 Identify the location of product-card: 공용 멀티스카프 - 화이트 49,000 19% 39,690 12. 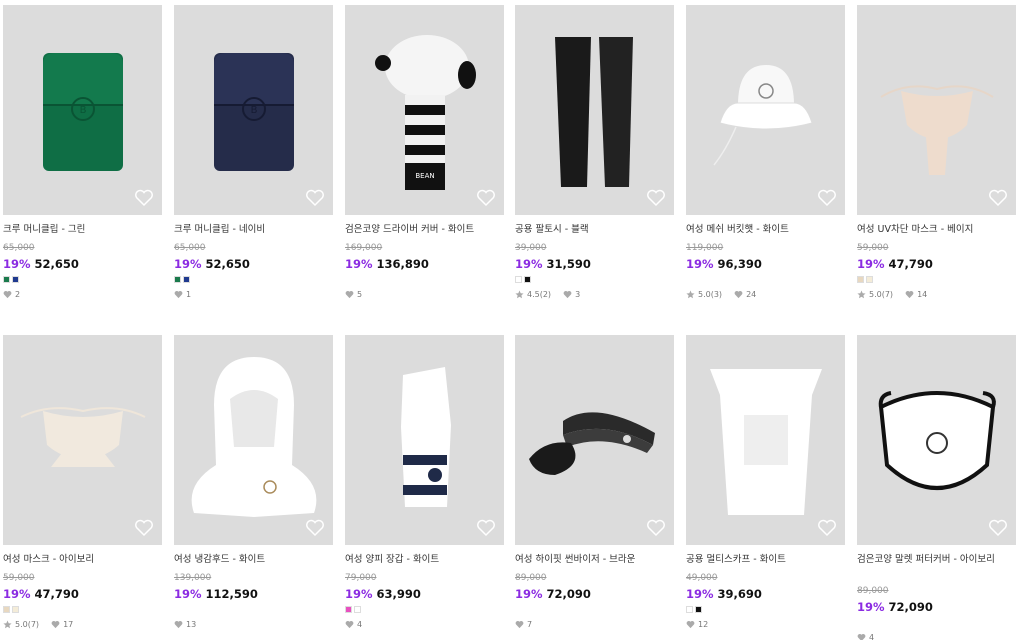
(765, 482).